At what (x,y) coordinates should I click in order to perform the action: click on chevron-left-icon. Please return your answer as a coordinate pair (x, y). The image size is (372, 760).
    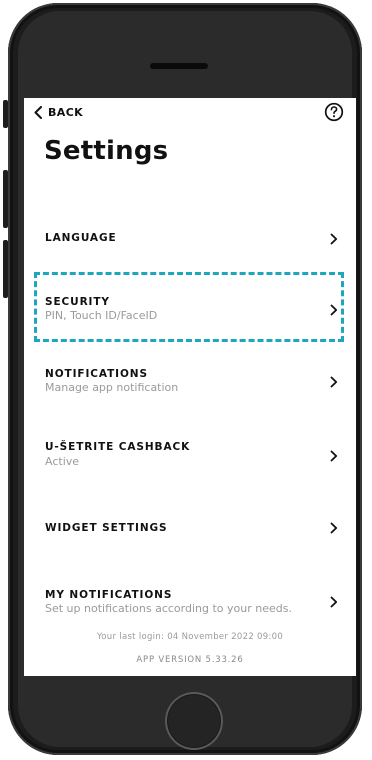
    Looking at the image, I should click on (38, 112).